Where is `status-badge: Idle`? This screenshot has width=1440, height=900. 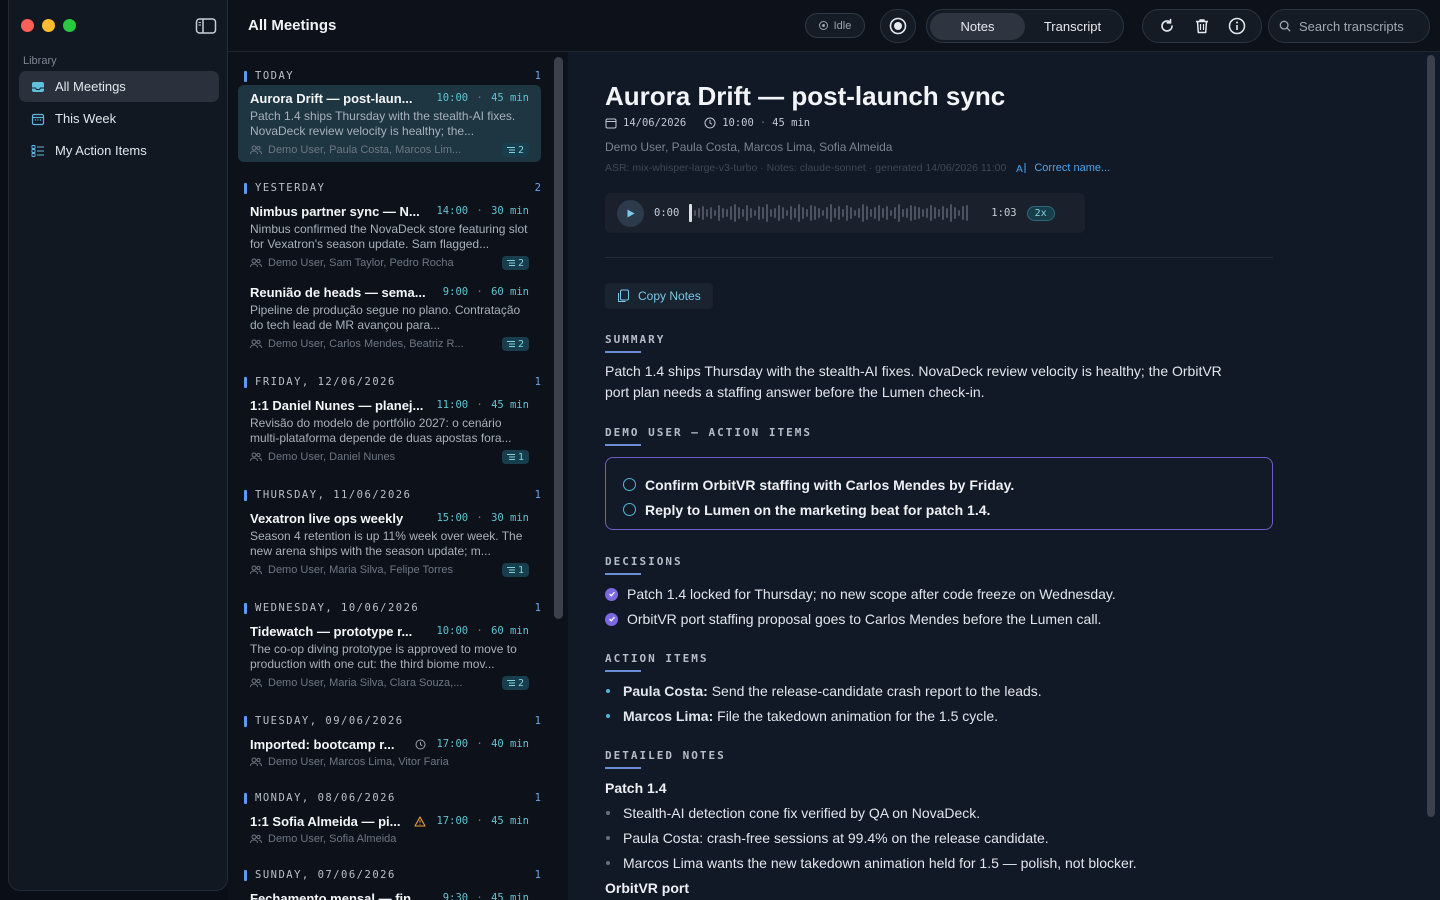
status-badge: Idle is located at coordinates (835, 25).